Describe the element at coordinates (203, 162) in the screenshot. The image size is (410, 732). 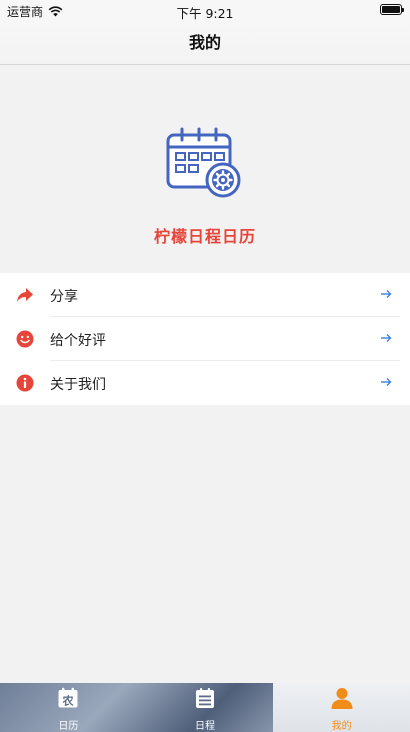
I see `calendar-gear-icon` at that location.